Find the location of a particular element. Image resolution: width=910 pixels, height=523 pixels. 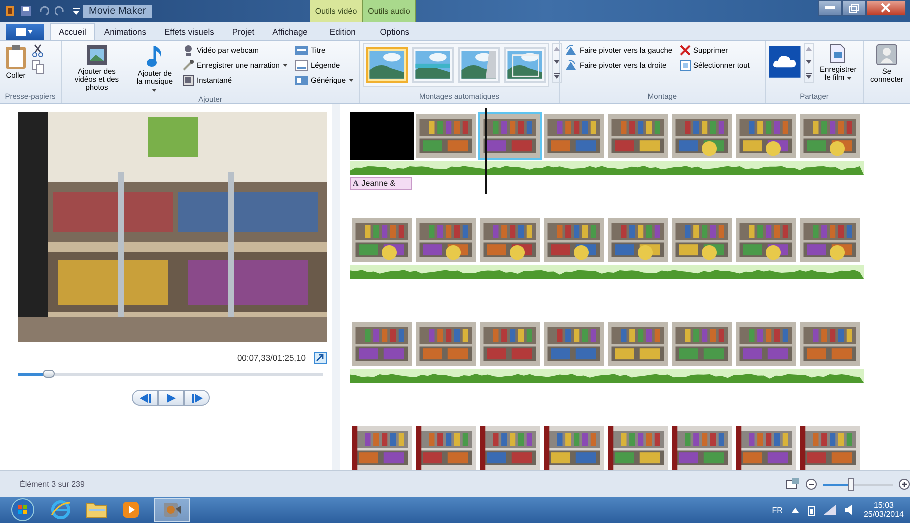

zoom-out-icon is located at coordinates (811, 484).